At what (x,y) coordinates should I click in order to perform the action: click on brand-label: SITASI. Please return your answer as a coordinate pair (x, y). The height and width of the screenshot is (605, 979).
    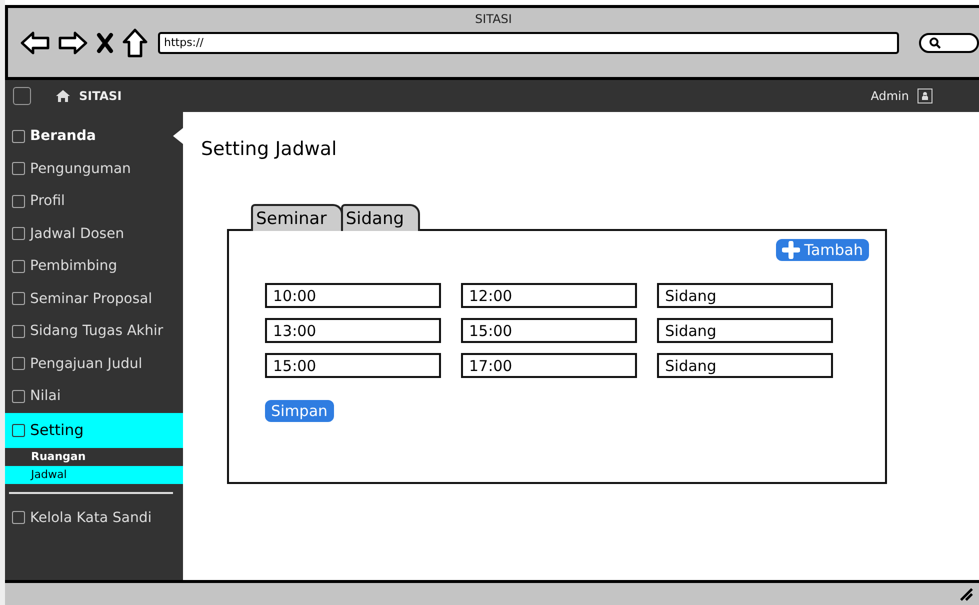
    Looking at the image, I should click on (100, 96).